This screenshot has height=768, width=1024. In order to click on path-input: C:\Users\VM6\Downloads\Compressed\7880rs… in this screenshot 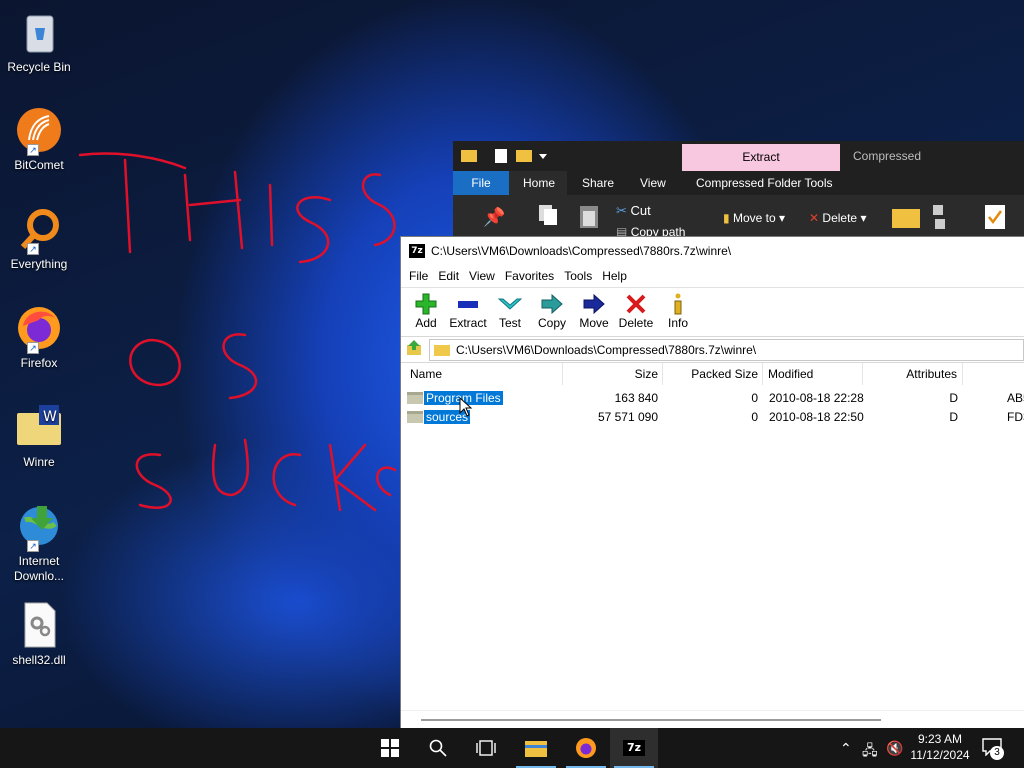, I will do `click(726, 349)`.